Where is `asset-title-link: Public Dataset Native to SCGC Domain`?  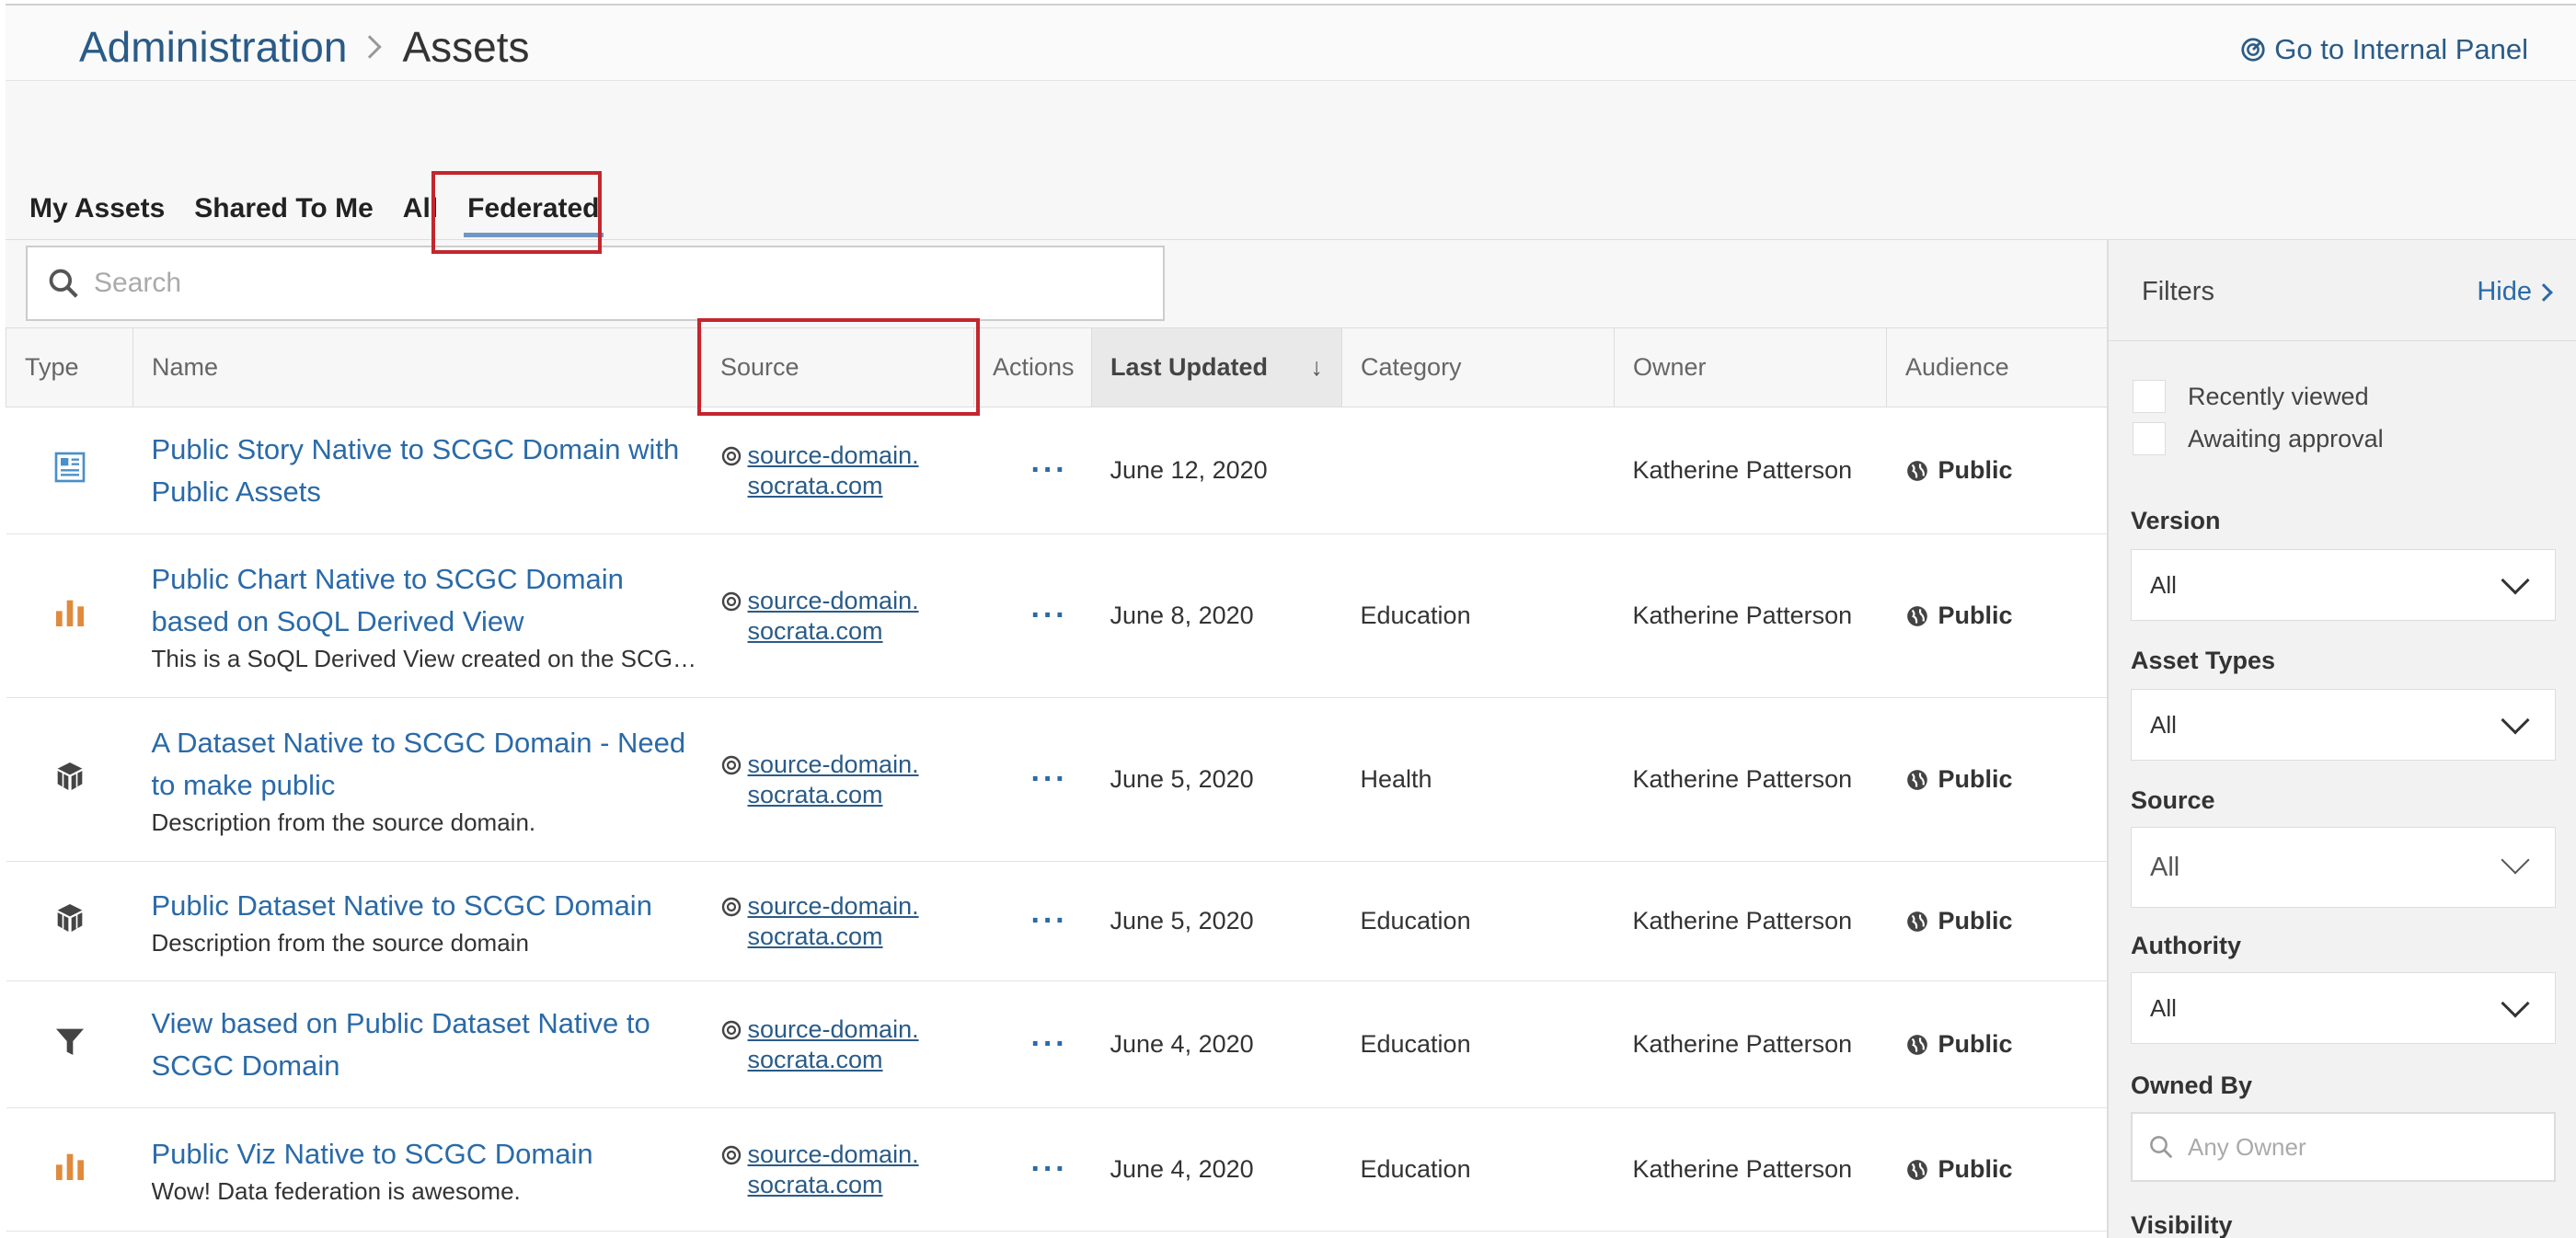
asset-title-link: Public Dataset Native to SCGC Domain is located at coordinates (427, 906).